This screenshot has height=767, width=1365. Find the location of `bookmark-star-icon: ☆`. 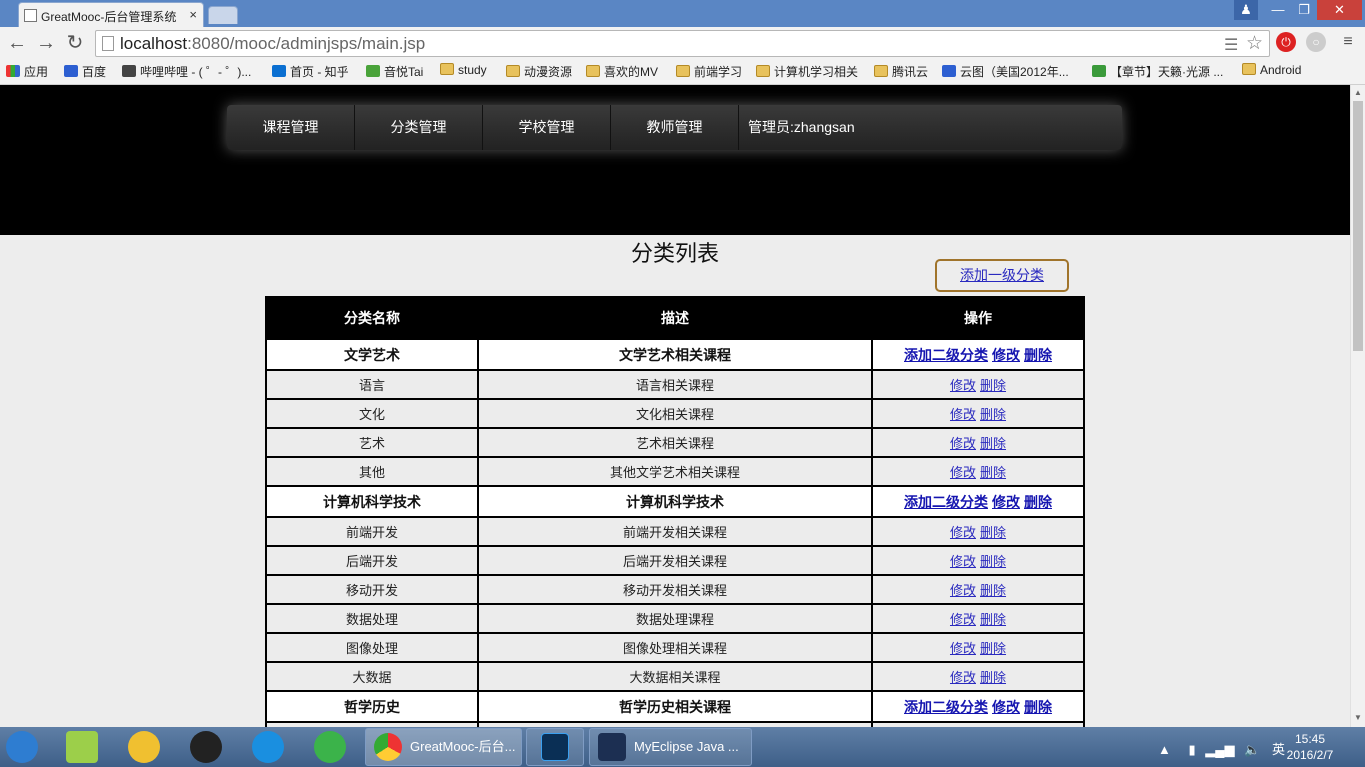

bookmark-star-icon: ☆ is located at coordinates (1254, 43).